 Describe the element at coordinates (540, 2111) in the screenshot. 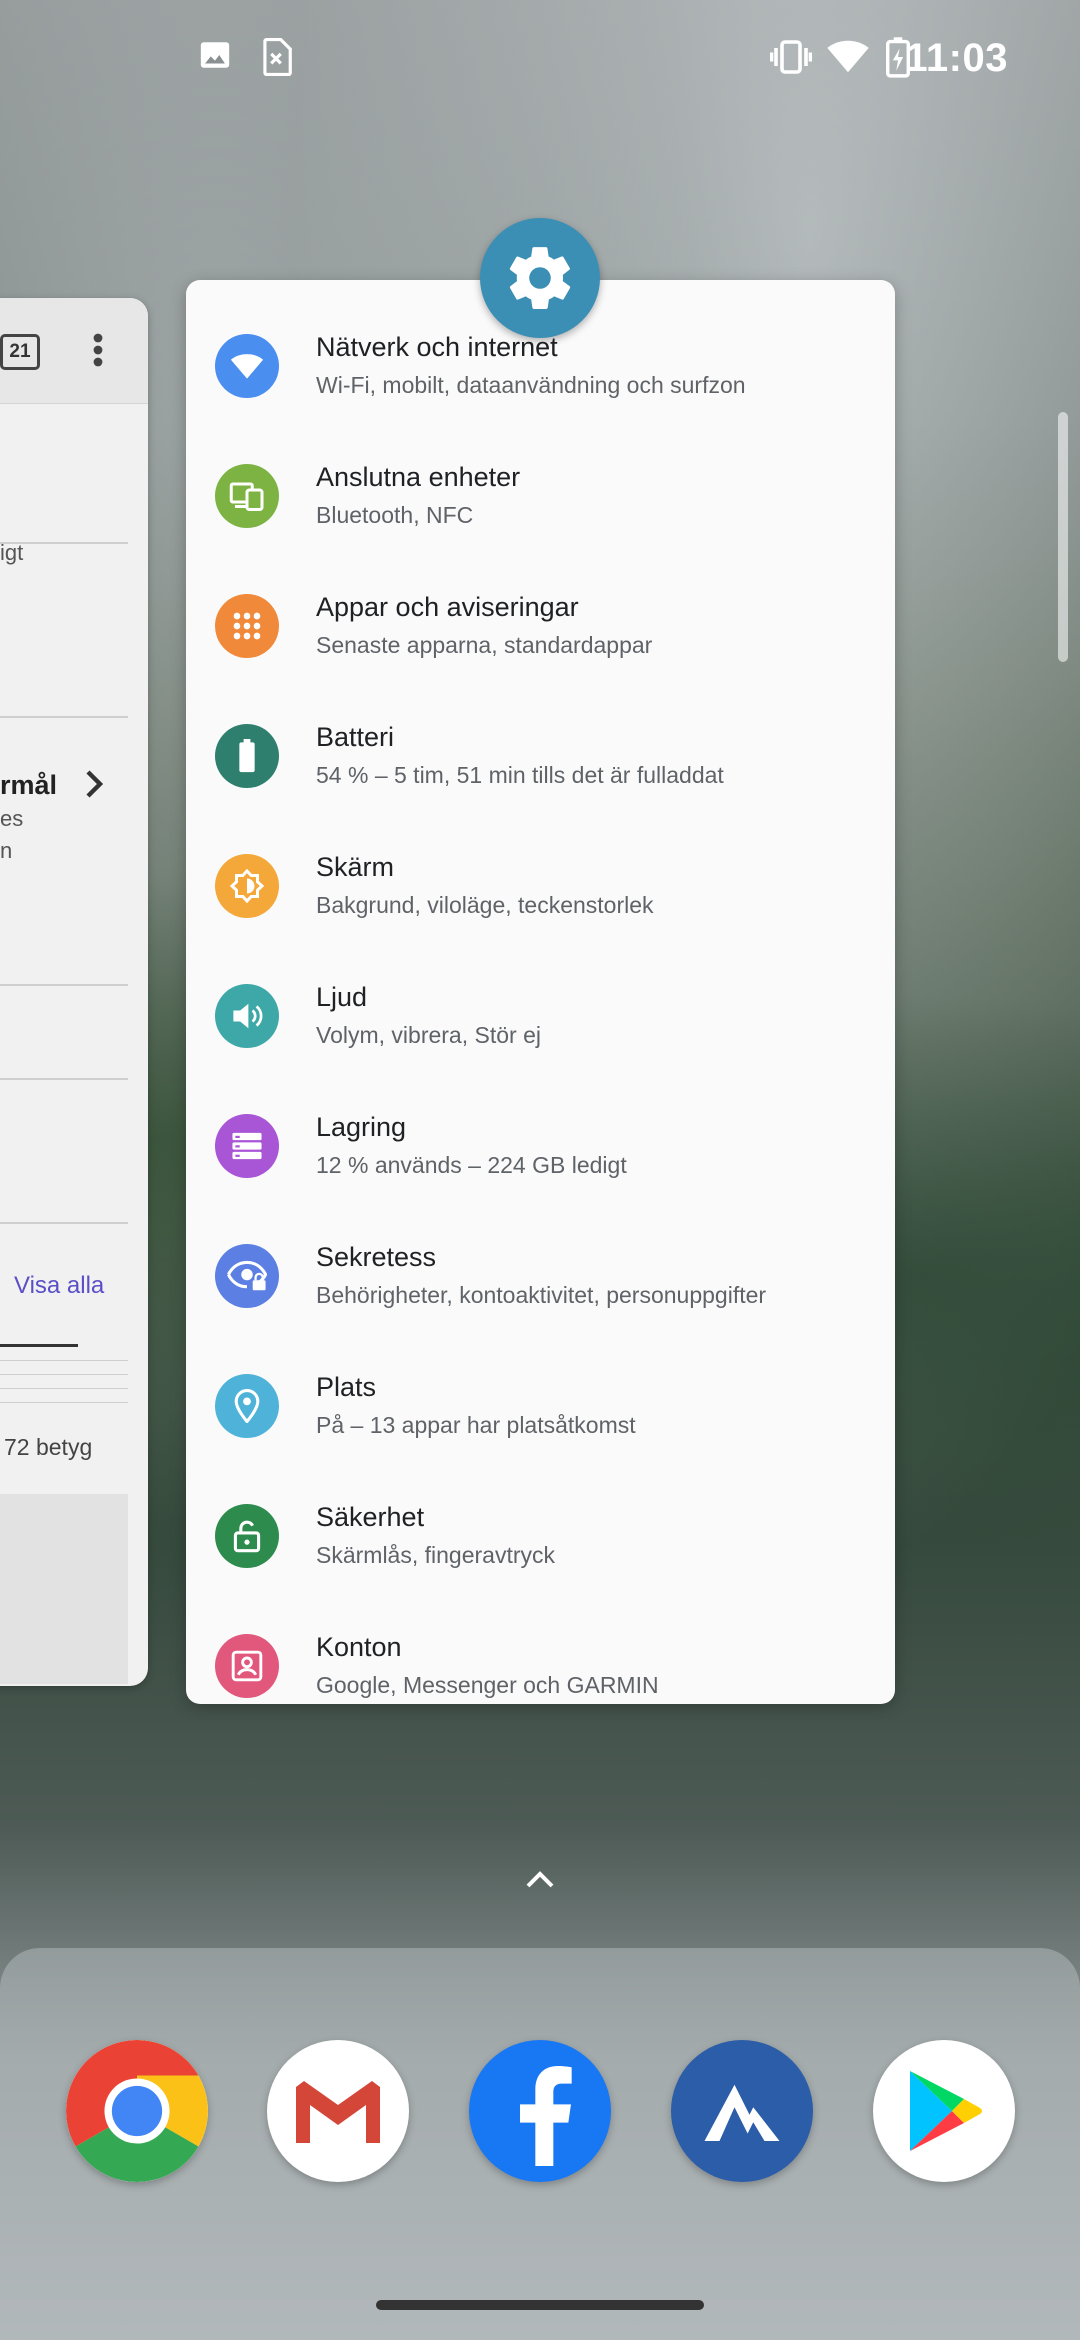

I see `facebook-icon` at that location.